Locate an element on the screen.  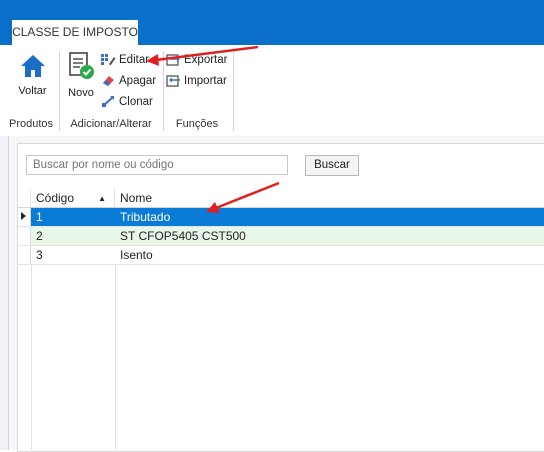
group-label-adicionar-alterar: Adicionar/Alterar is located at coordinates (111, 124).